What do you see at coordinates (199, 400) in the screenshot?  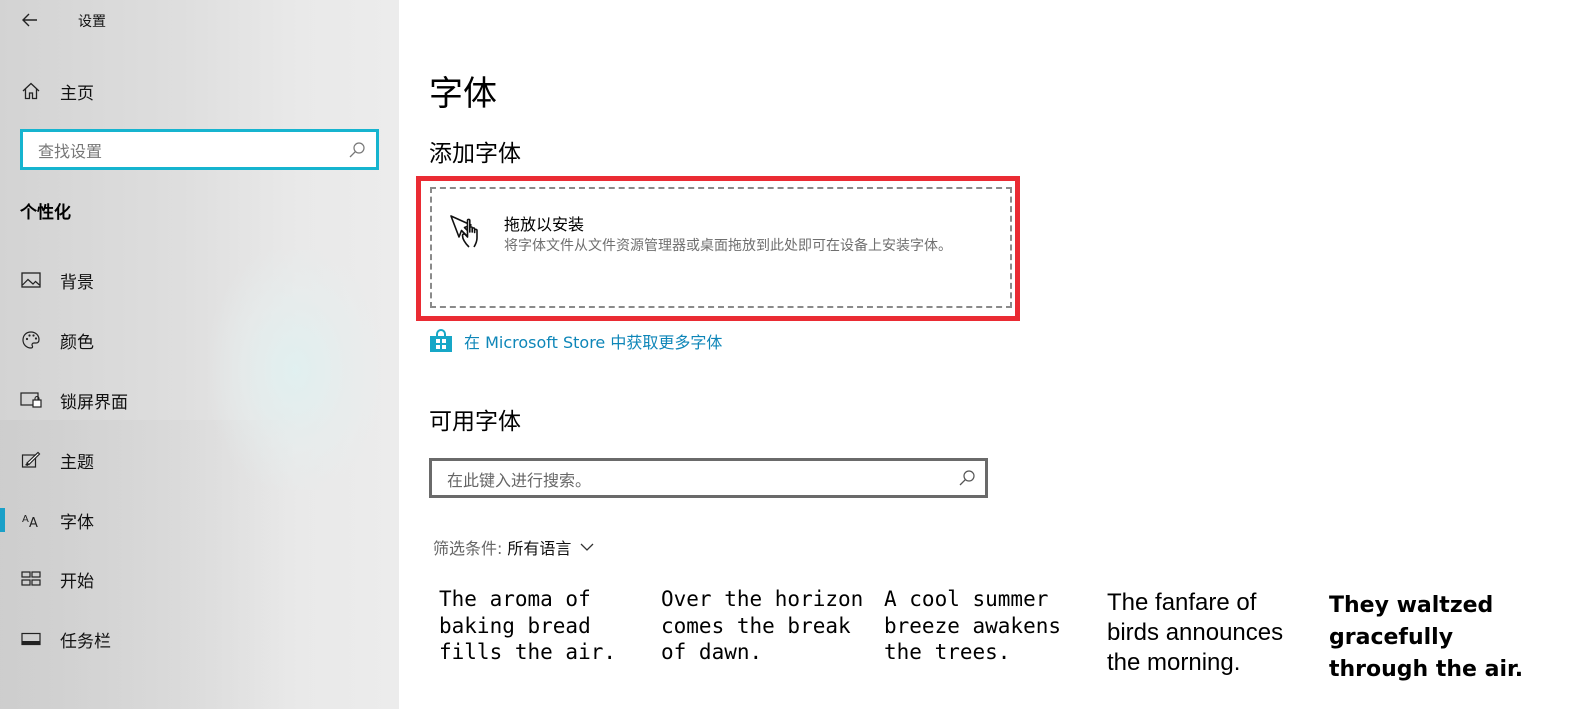 I see `sidebar-item-lock-screen: 锁屏界面` at bounding box center [199, 400].